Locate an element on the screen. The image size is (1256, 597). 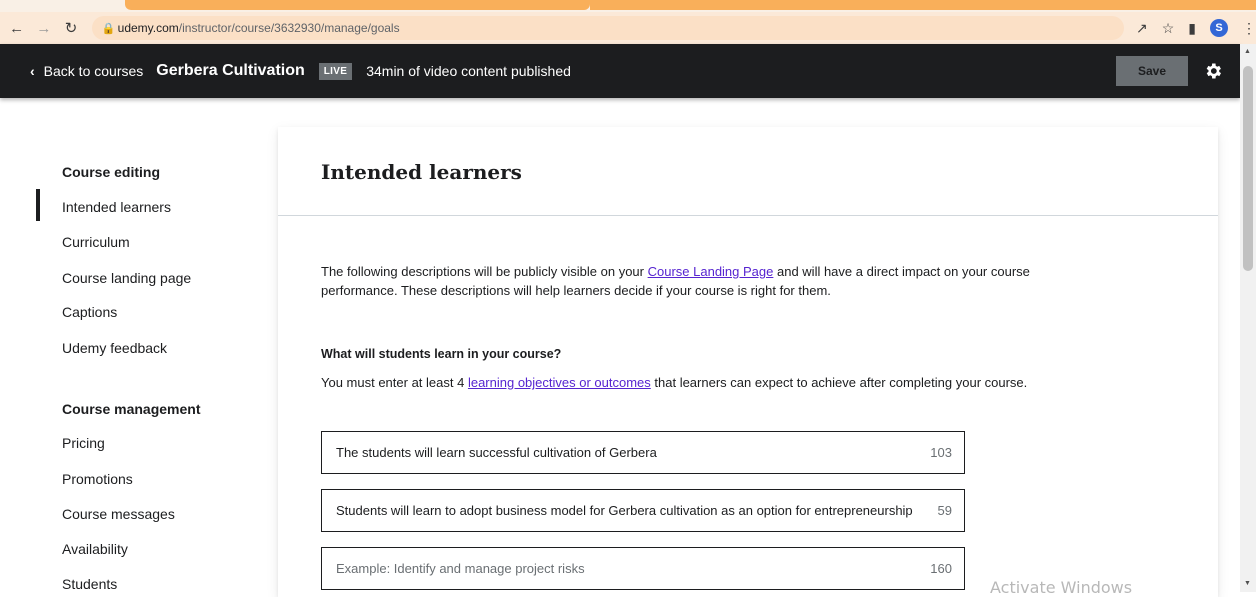
scroll-up-icon: ▲ is located at coordinates (1247, 51).